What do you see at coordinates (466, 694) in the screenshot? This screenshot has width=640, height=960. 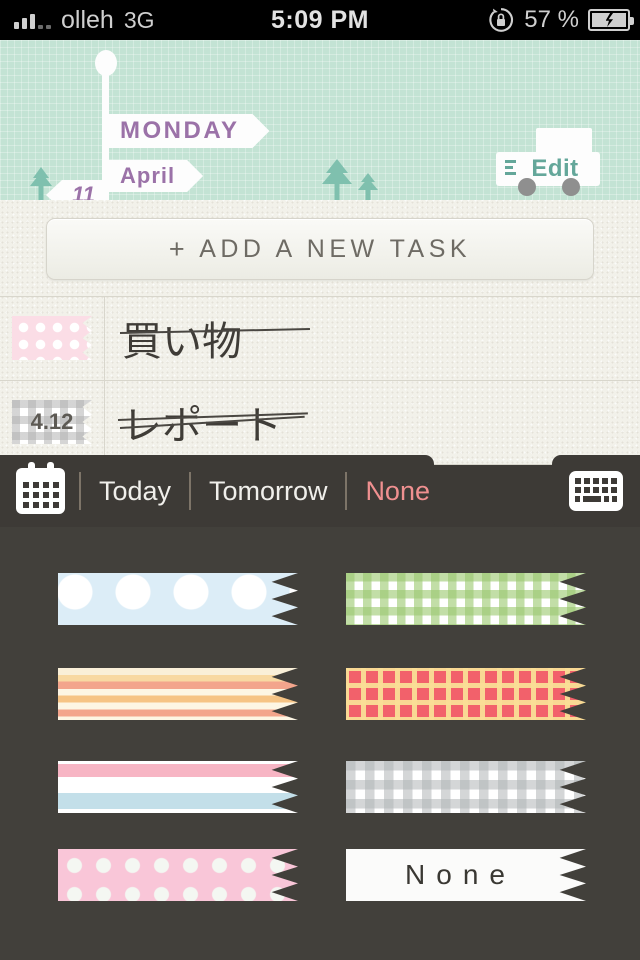 I see `tape-swatch-red-grid` at bounding box center [466, 694].